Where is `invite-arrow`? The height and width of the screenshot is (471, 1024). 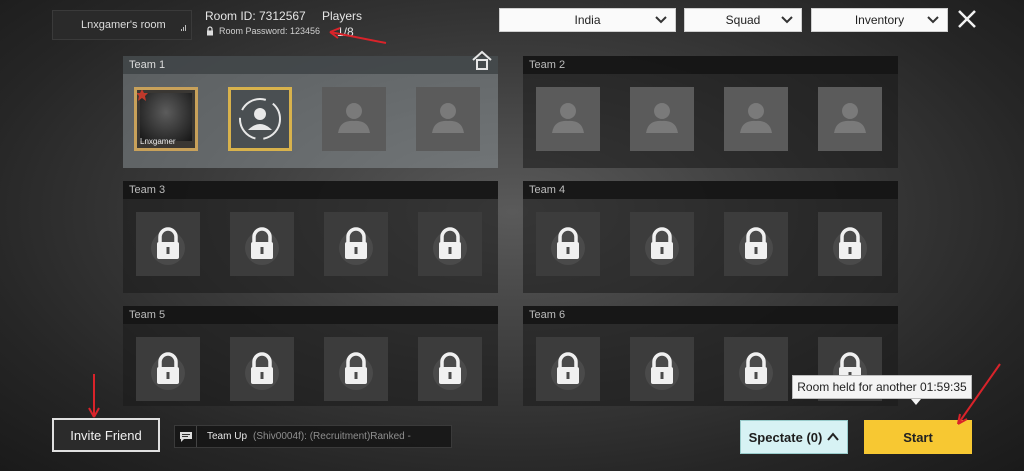 invite-arrow is located at coordinates (94, 396).